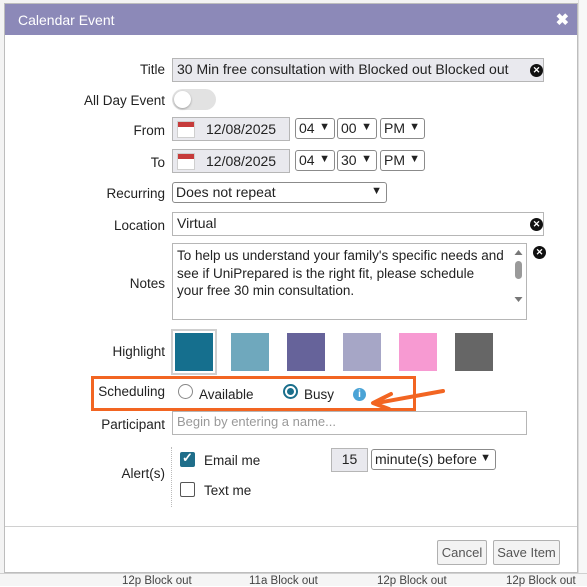  What do you see at coordinates (194, 99) in the screenshot?
I see `allday-toggle` at bounding box center [194, 99].